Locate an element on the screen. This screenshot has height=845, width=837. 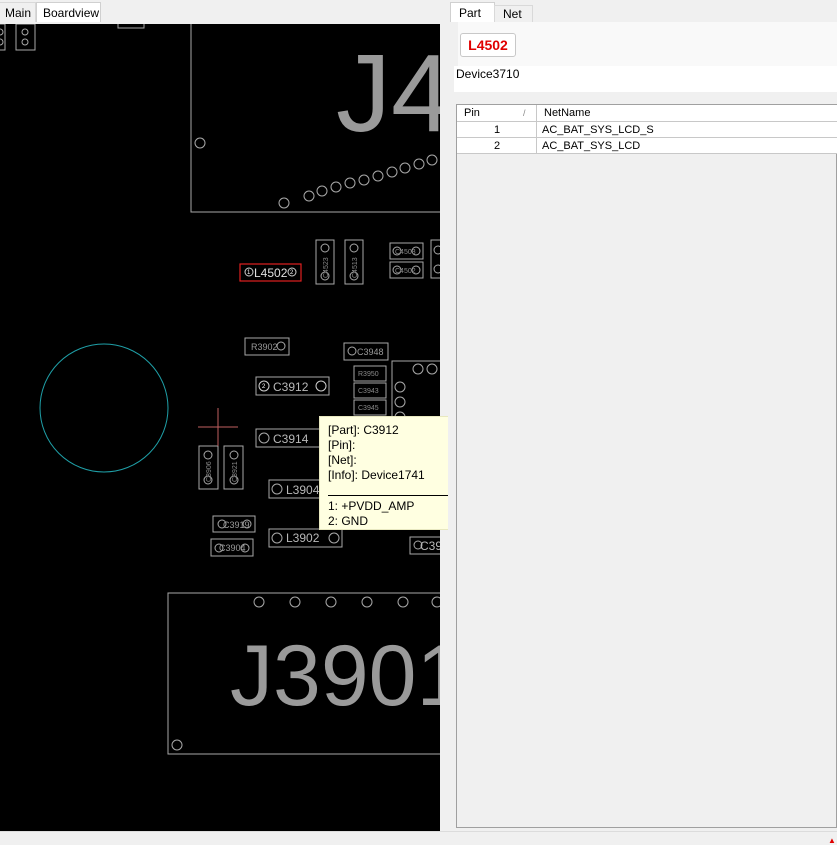
cell-pin: 1 is located at coordinates (497, 130).